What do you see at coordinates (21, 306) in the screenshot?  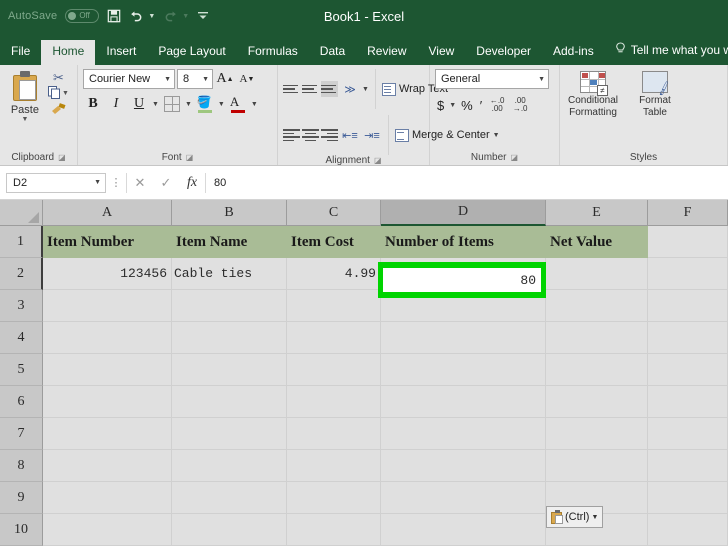 I see `row-header-3: 3` at bounding box center [21, 306].